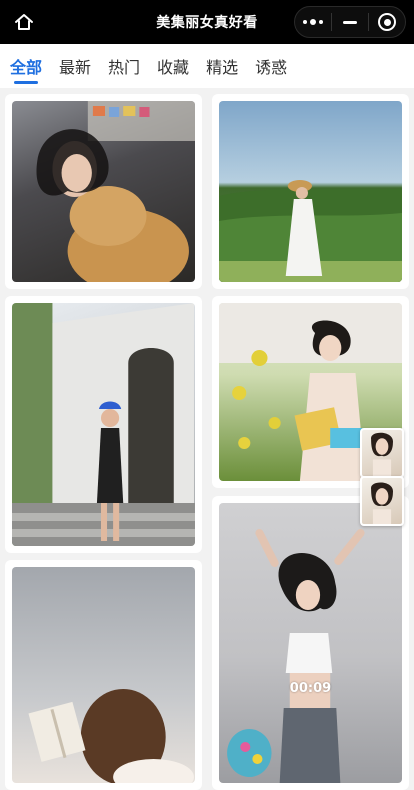 The width and height of the screenshot is (414, 790). I want to click on tab-featured: 精选, so click(222, 66).